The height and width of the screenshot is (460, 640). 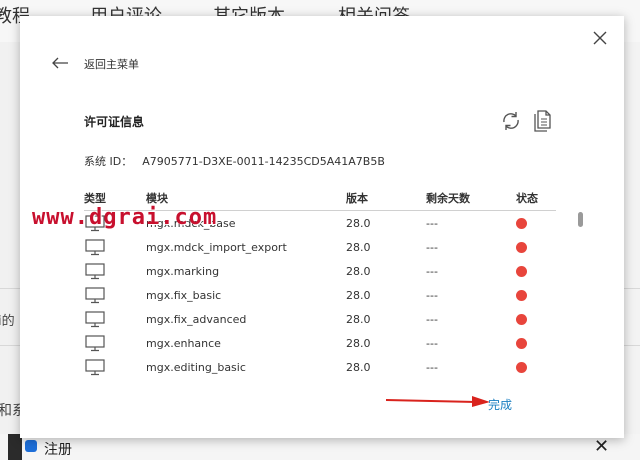 What do you see at coordinates (95, 198) in the screenshot?
I see `column-header-type: 类型` at bounding box center [95, 198].